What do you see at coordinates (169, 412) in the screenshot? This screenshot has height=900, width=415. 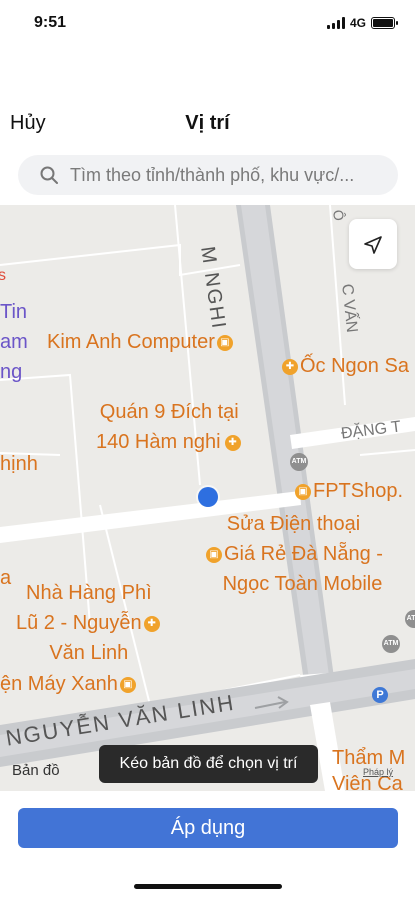 I see `poi-label-line1: Quán 9 Đích tại` at bounding box center [169, 412].